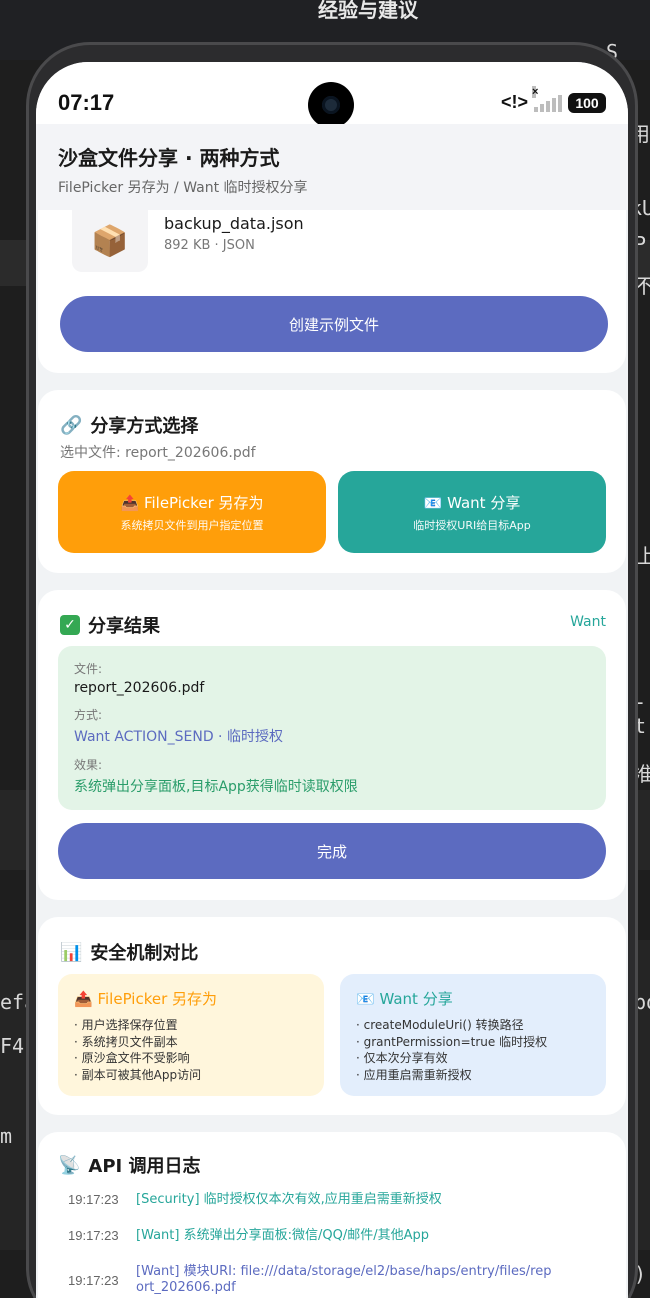  I want to click on want-subtitle: 临时授权URI给目标App, so click(472, 525).